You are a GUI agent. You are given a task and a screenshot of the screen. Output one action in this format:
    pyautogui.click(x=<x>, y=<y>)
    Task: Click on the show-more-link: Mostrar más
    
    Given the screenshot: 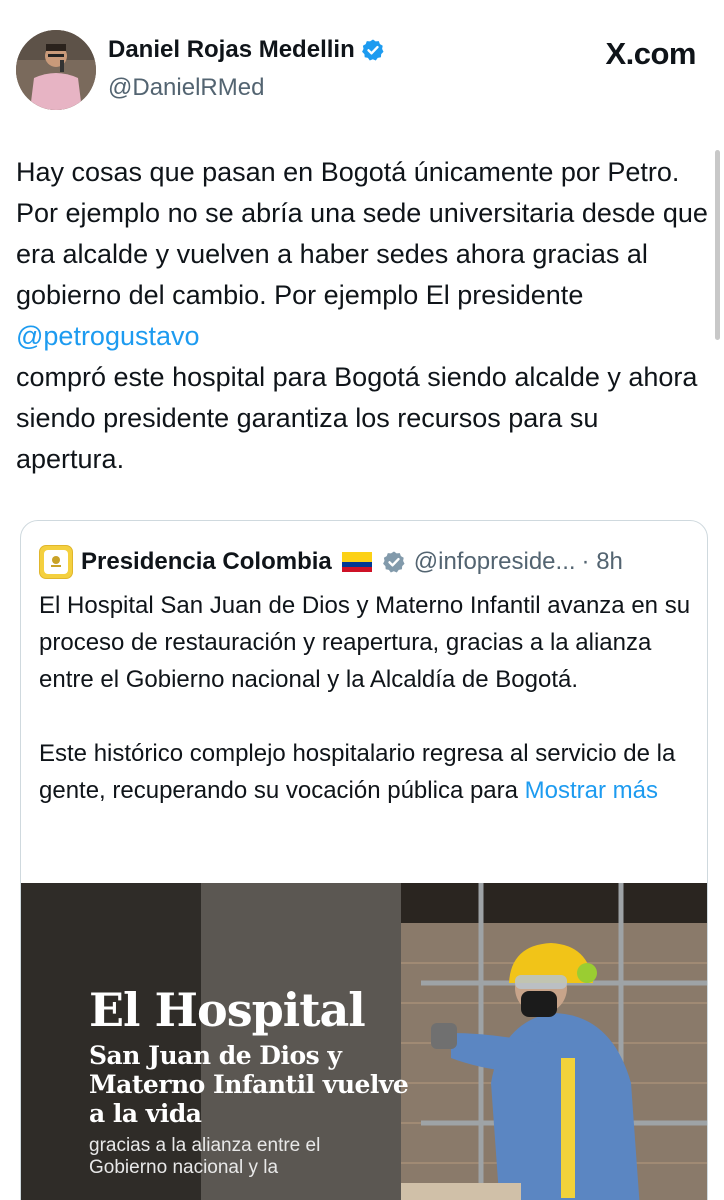 What is the action you would take?
    pyautogui.click(x=591, y=790)
    